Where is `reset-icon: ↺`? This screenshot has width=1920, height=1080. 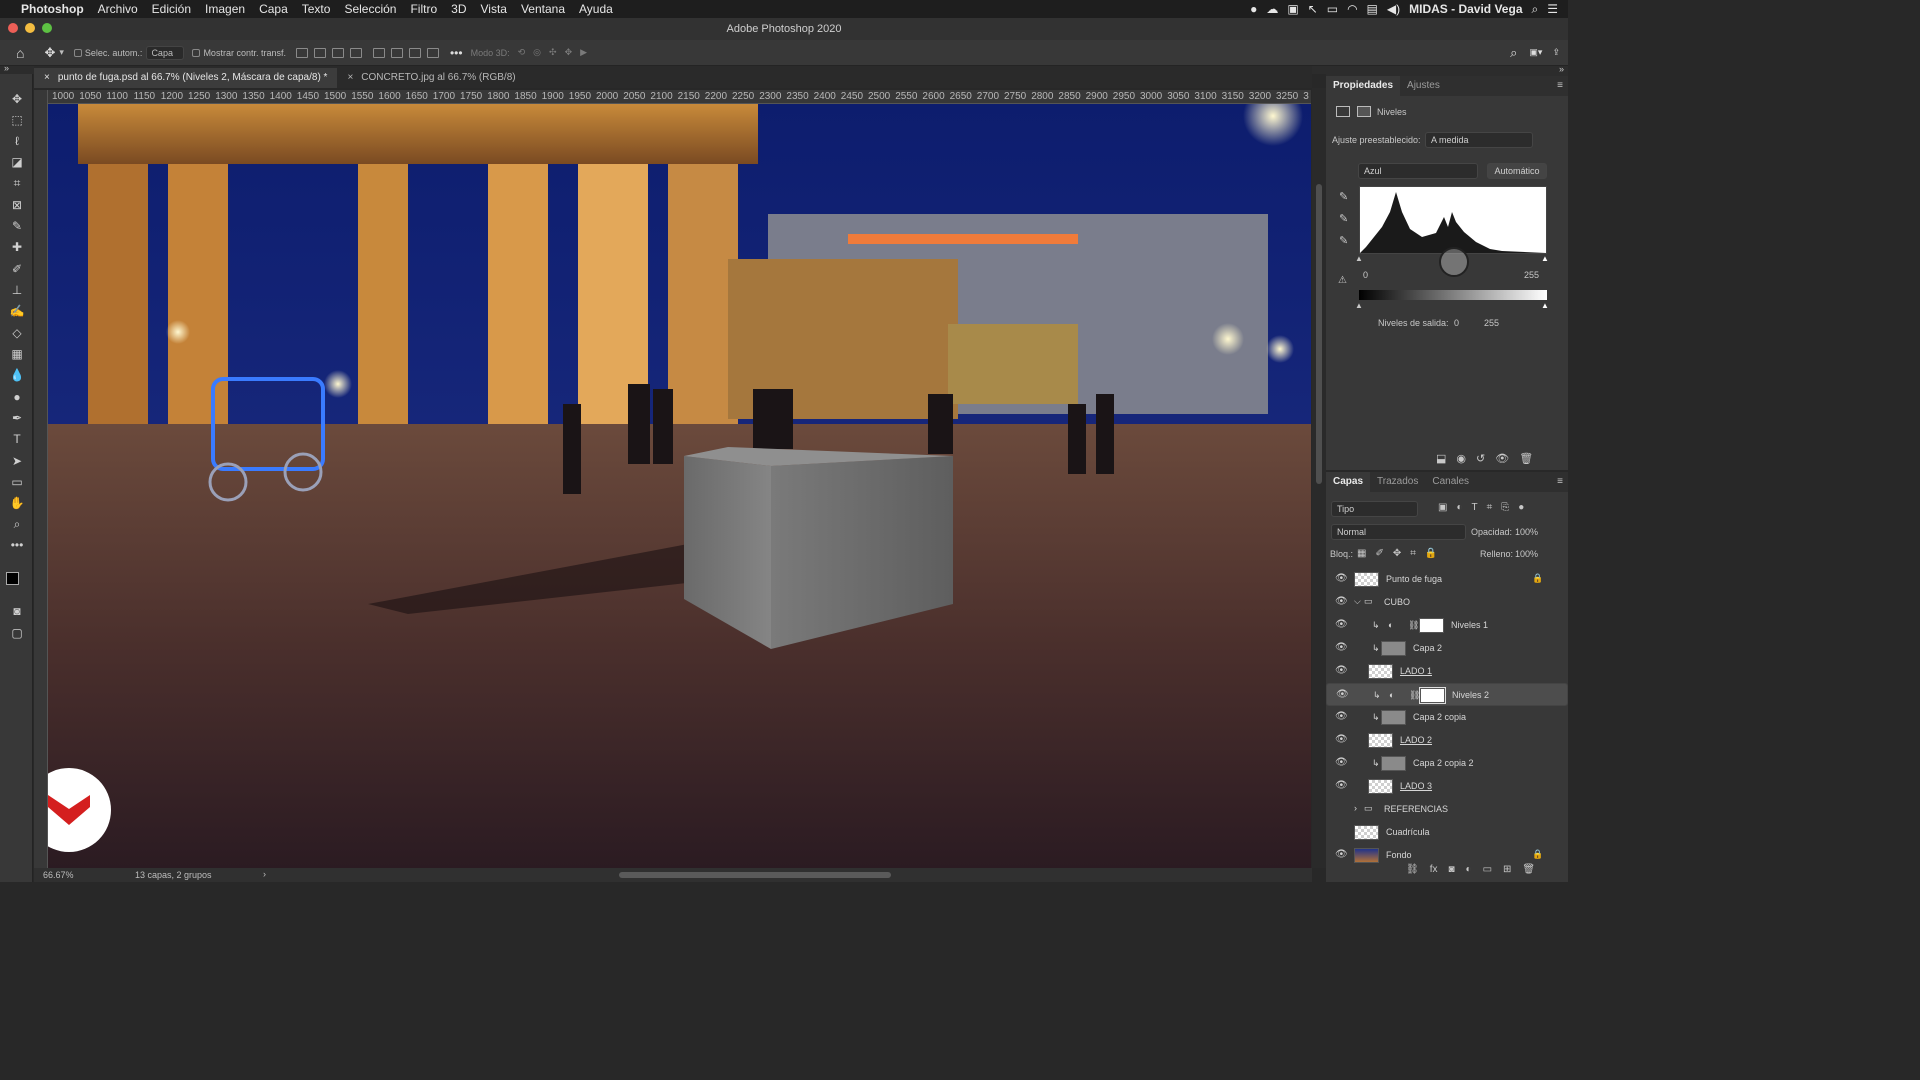 reset-icon: ↺ is located at coordinates (1480, 458).